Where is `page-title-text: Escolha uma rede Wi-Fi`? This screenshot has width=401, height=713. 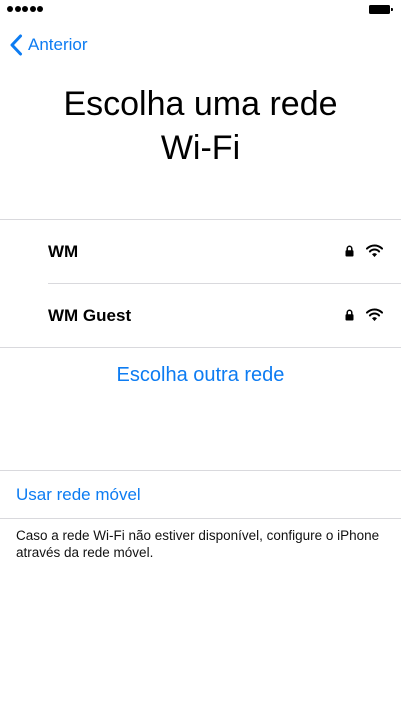
page-title-text: Escolha uma rede Wi-Fi is located at coordinates (200, 126).